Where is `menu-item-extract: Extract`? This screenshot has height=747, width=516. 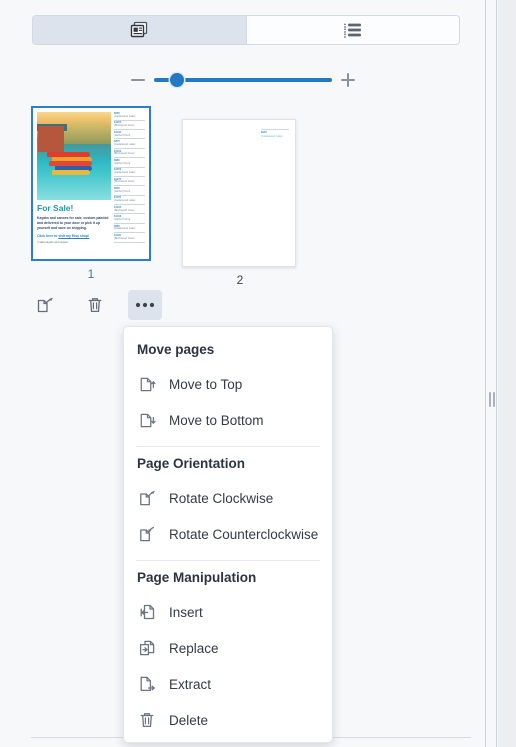
menu-item-extract: Extract is located at coordinates (228, 684).